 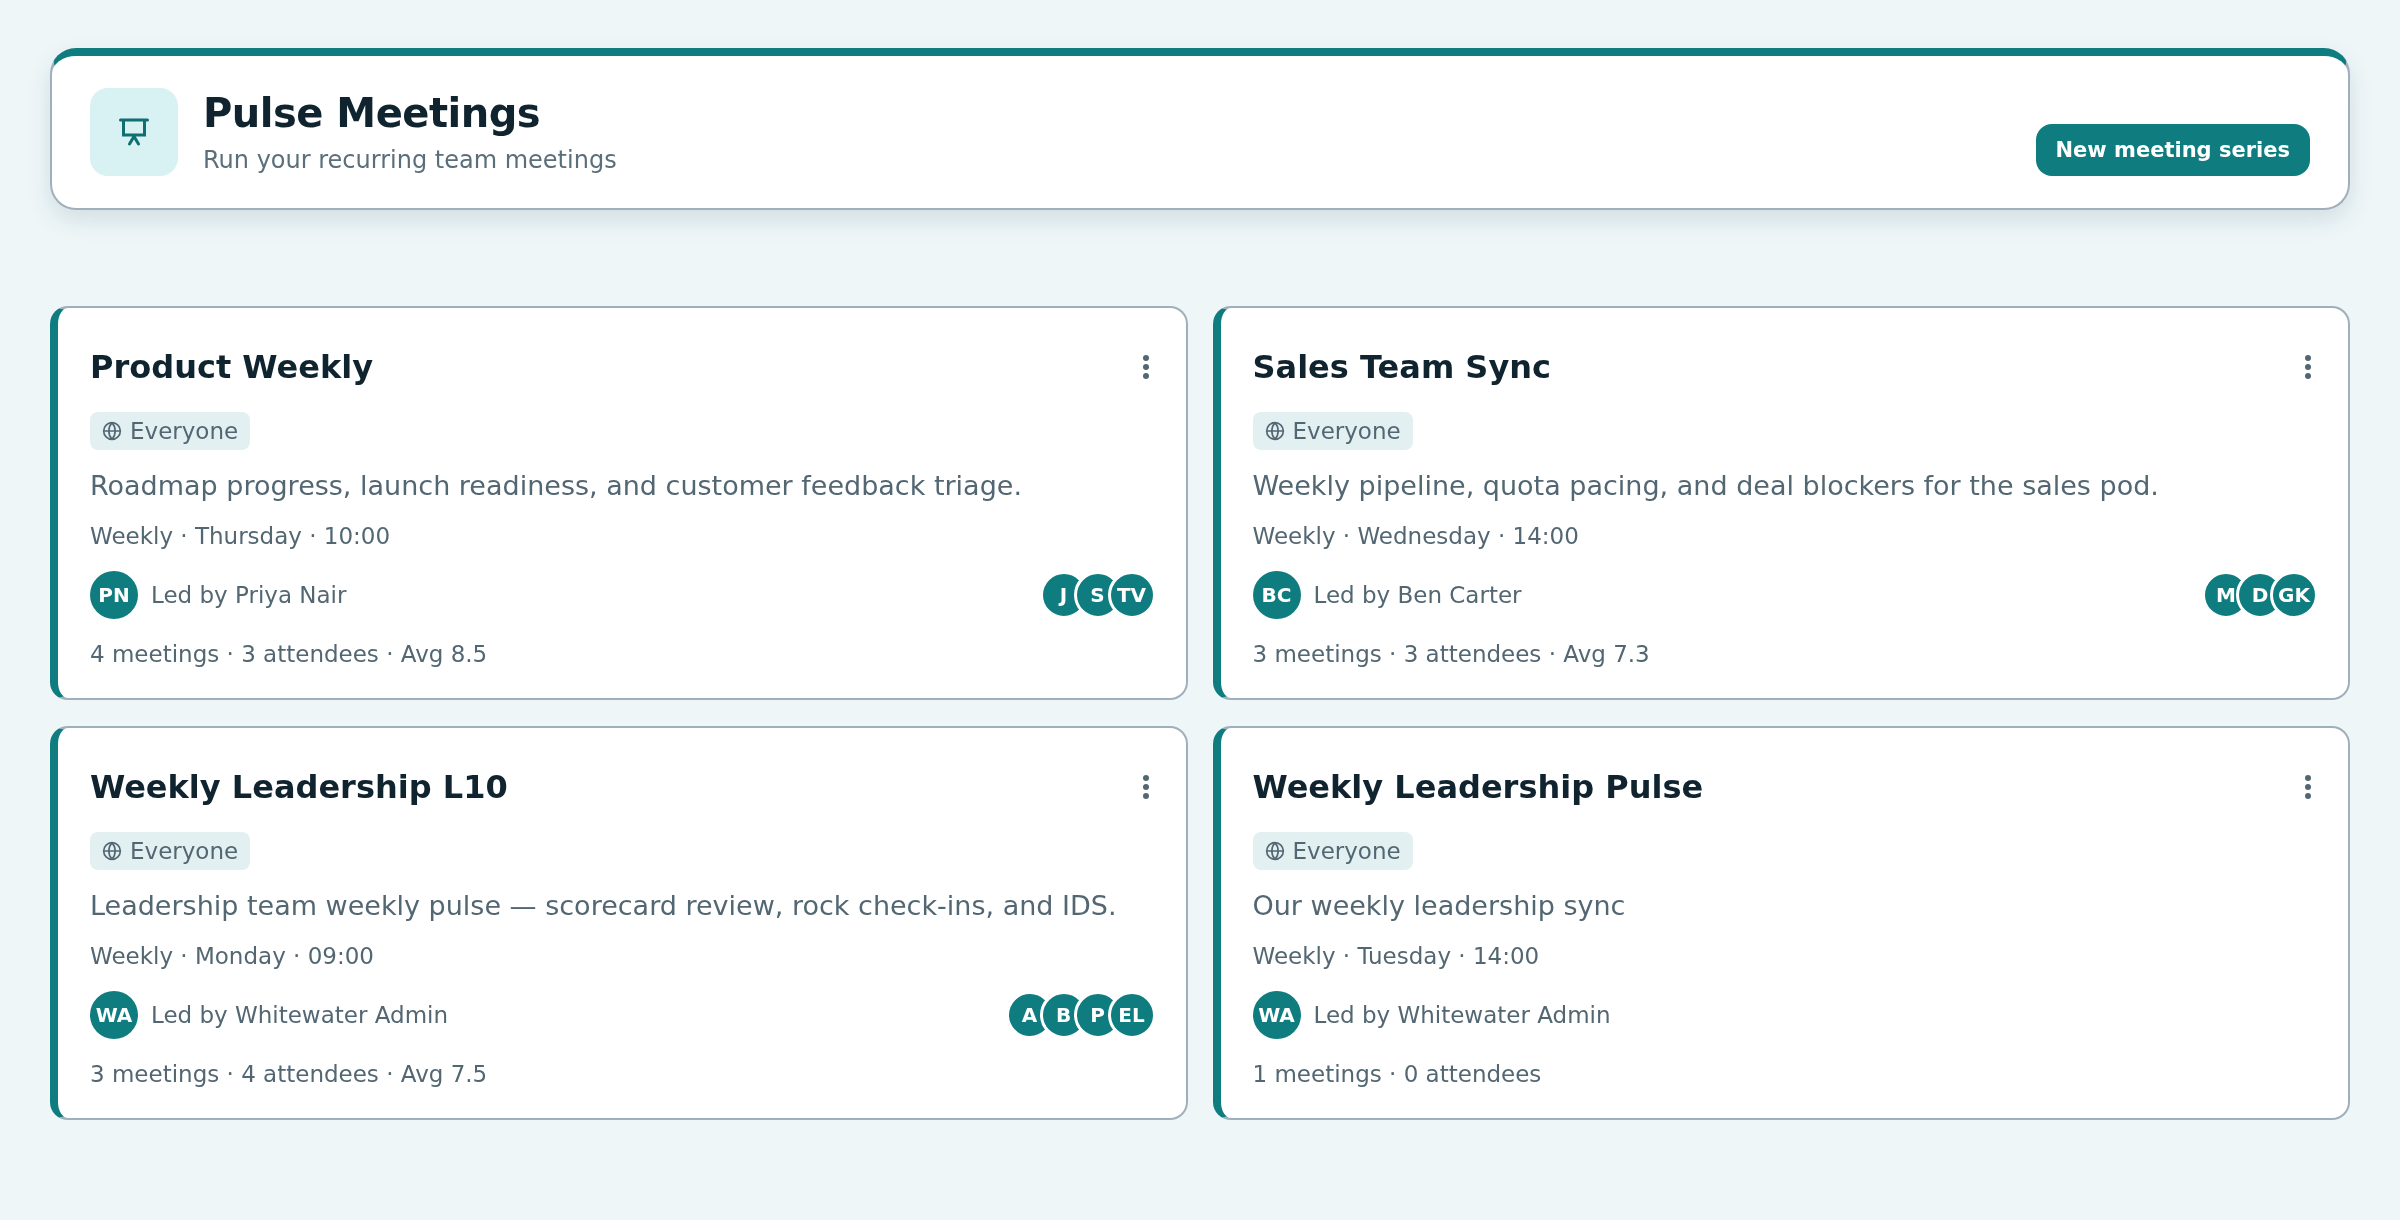 I want to click on new-meeting-series-button: New meeting series, so click(x=2172, y=150).